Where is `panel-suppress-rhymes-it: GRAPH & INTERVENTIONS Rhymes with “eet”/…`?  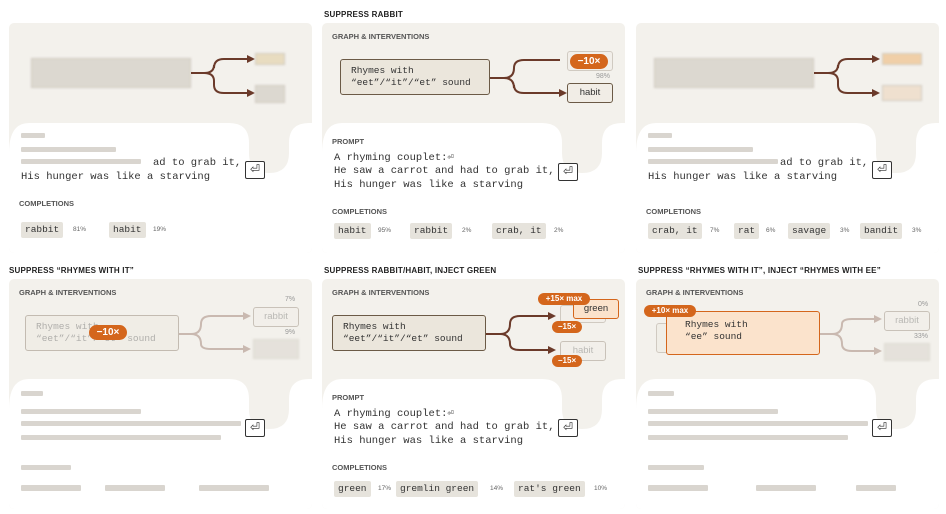 panel-suppress-rhymes-it: GRAPH & INTERVENTIONS Rhymes with “eet”/… is located at coordinates (160, 394).